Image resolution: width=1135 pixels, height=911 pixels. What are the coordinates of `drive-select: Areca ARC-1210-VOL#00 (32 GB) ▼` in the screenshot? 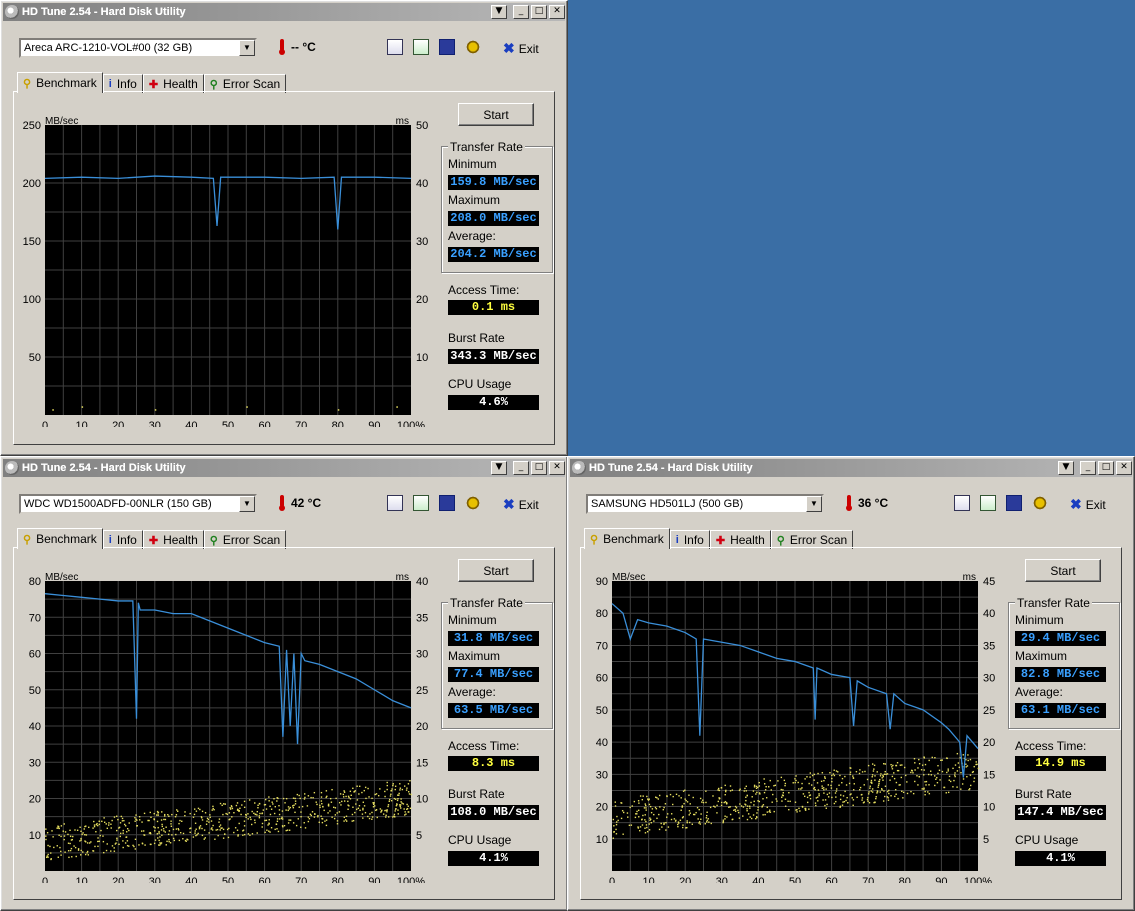 It's located at (138, 48).